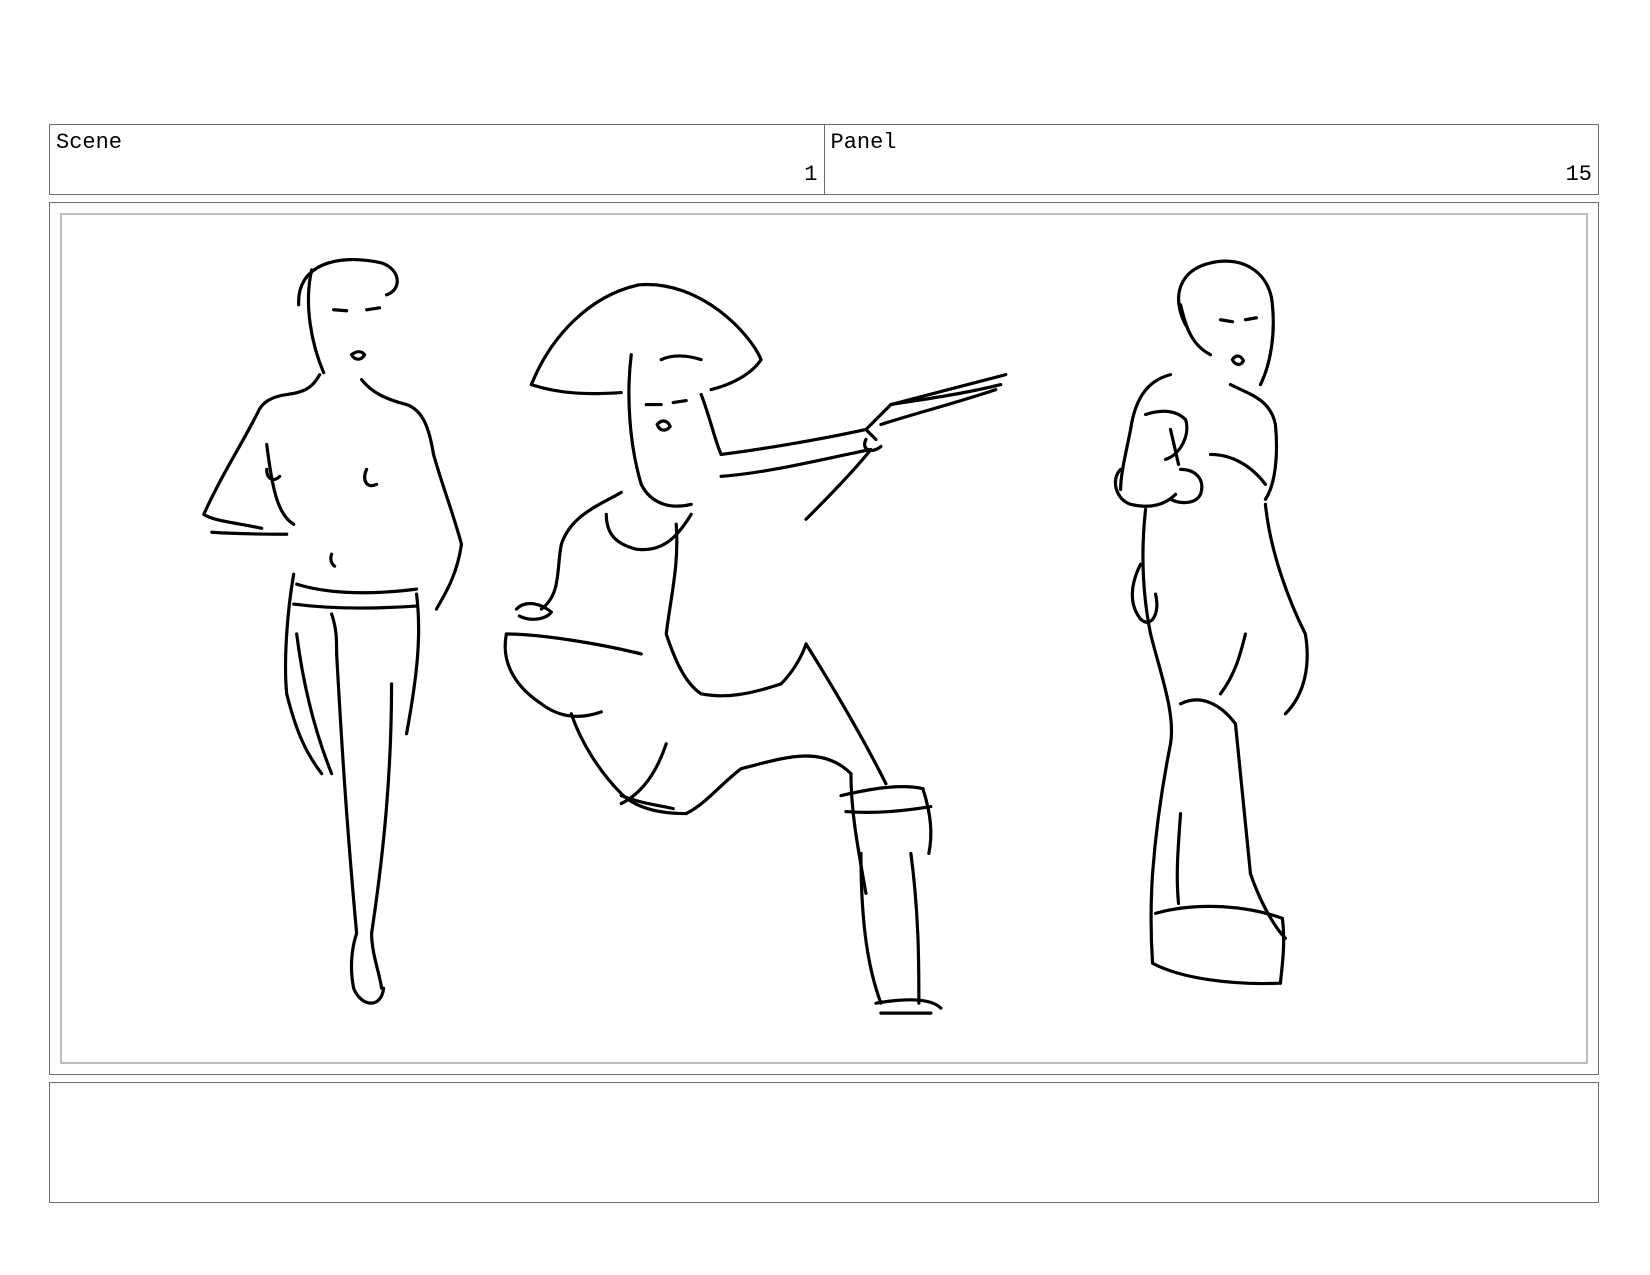 The height and width of the screenshot is (1275, 1650). I want to click on scene-cell: Scene 1, so click(437, 159).